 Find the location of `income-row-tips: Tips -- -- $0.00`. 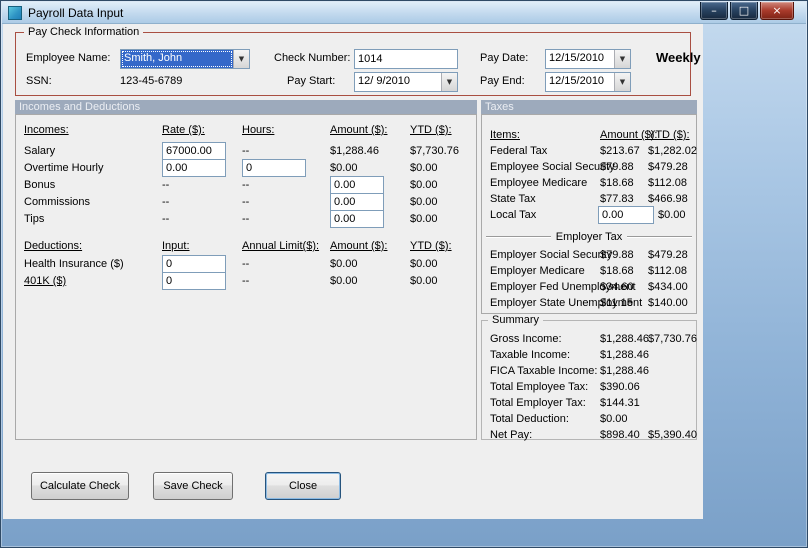

income-row-tips: Tips -- -- $0.00 is located at coordinates (246, 219).